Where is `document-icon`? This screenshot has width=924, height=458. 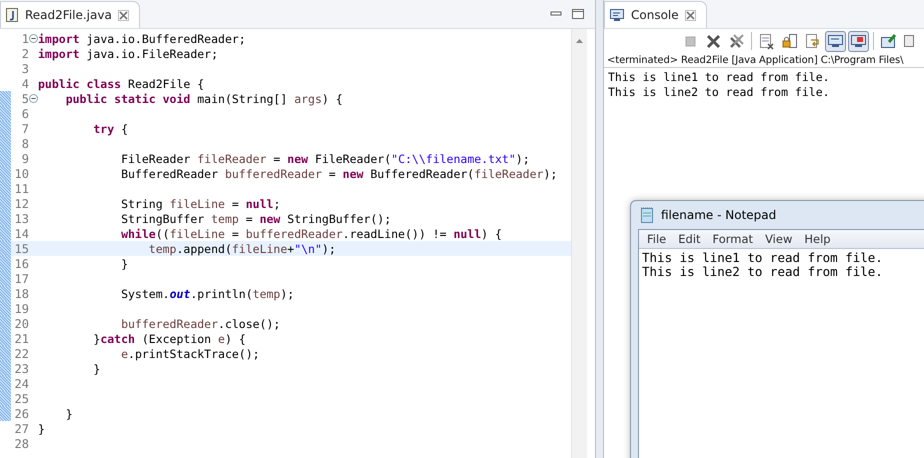
document-icon is located at coordinates (766, 41).